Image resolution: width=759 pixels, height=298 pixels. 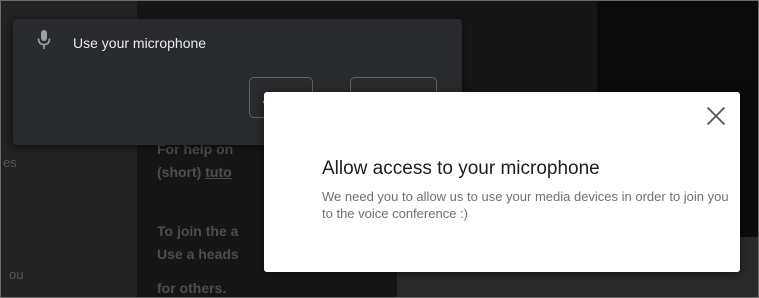 I want to click on sidebar-text-fragment: ou, so click(x=16, y=274).